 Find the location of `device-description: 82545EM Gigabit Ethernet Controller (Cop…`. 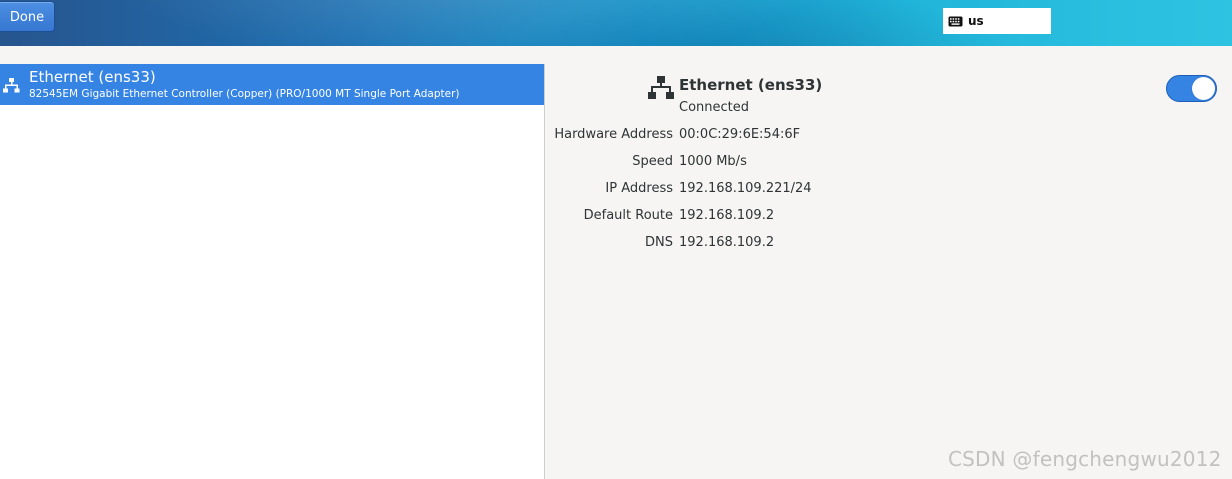

device-description: 82545EM Gigabit Ethernet Controller (Cop… is located at coordinates (244, 94).